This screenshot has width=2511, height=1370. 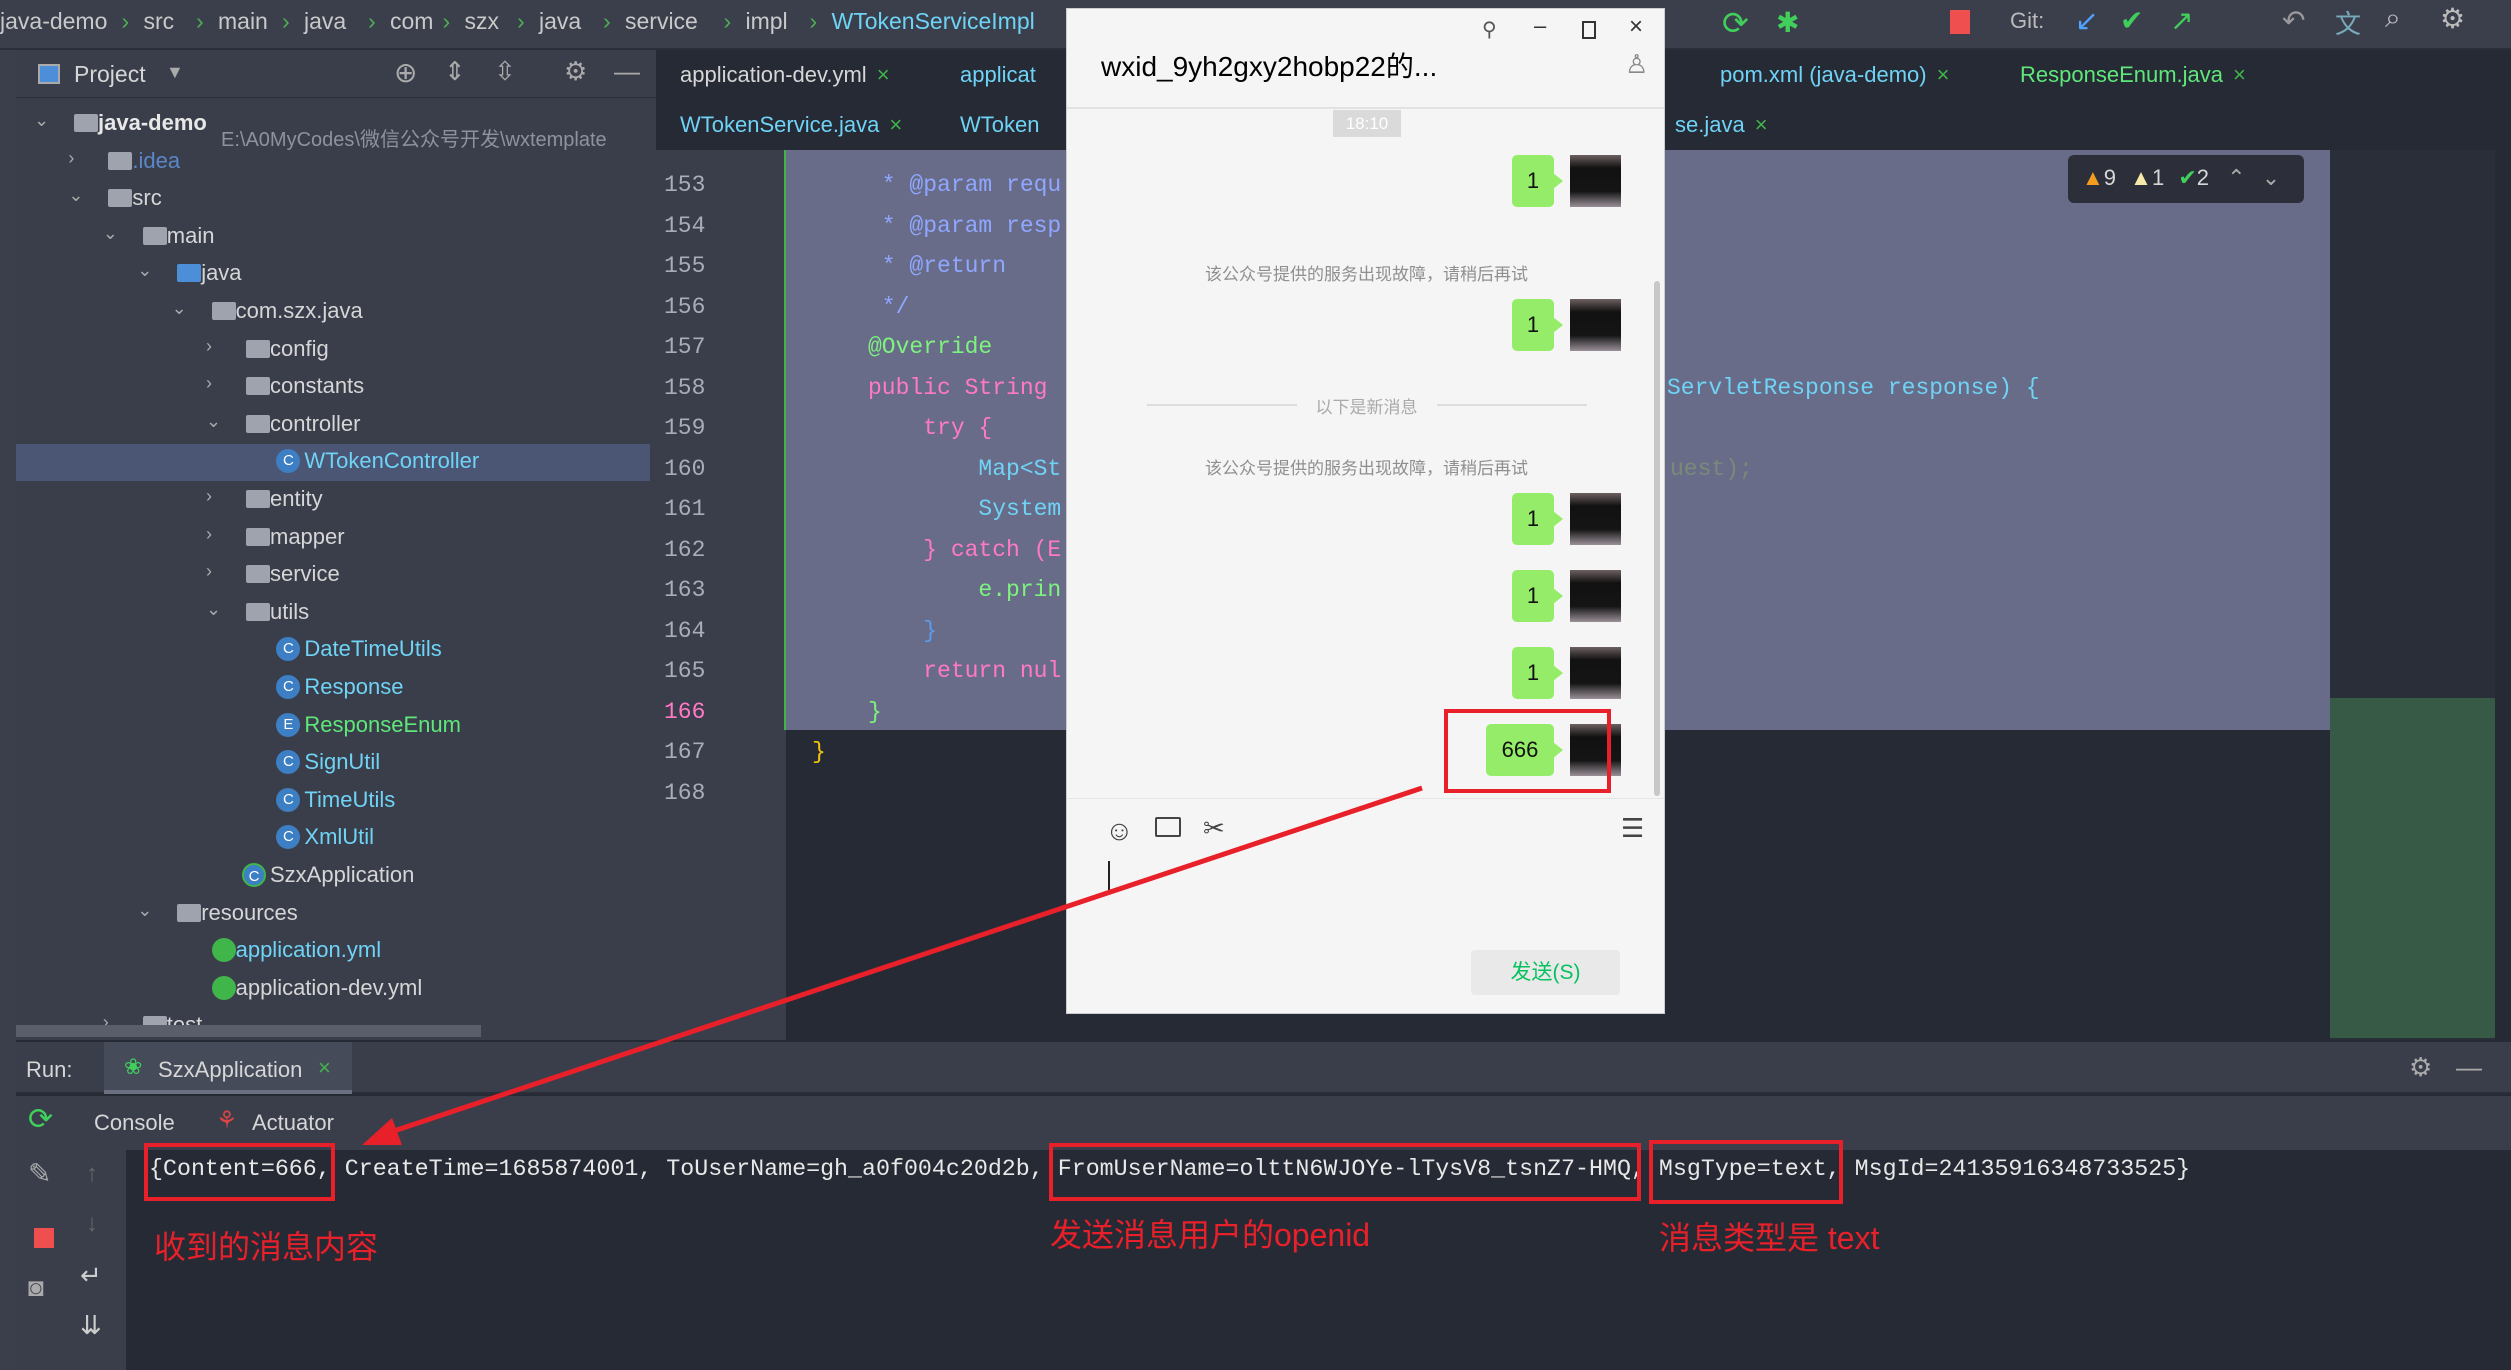 I want to click on annotation-openid-label: 发送消息用户的openid, so click(x=1210, y=1235).